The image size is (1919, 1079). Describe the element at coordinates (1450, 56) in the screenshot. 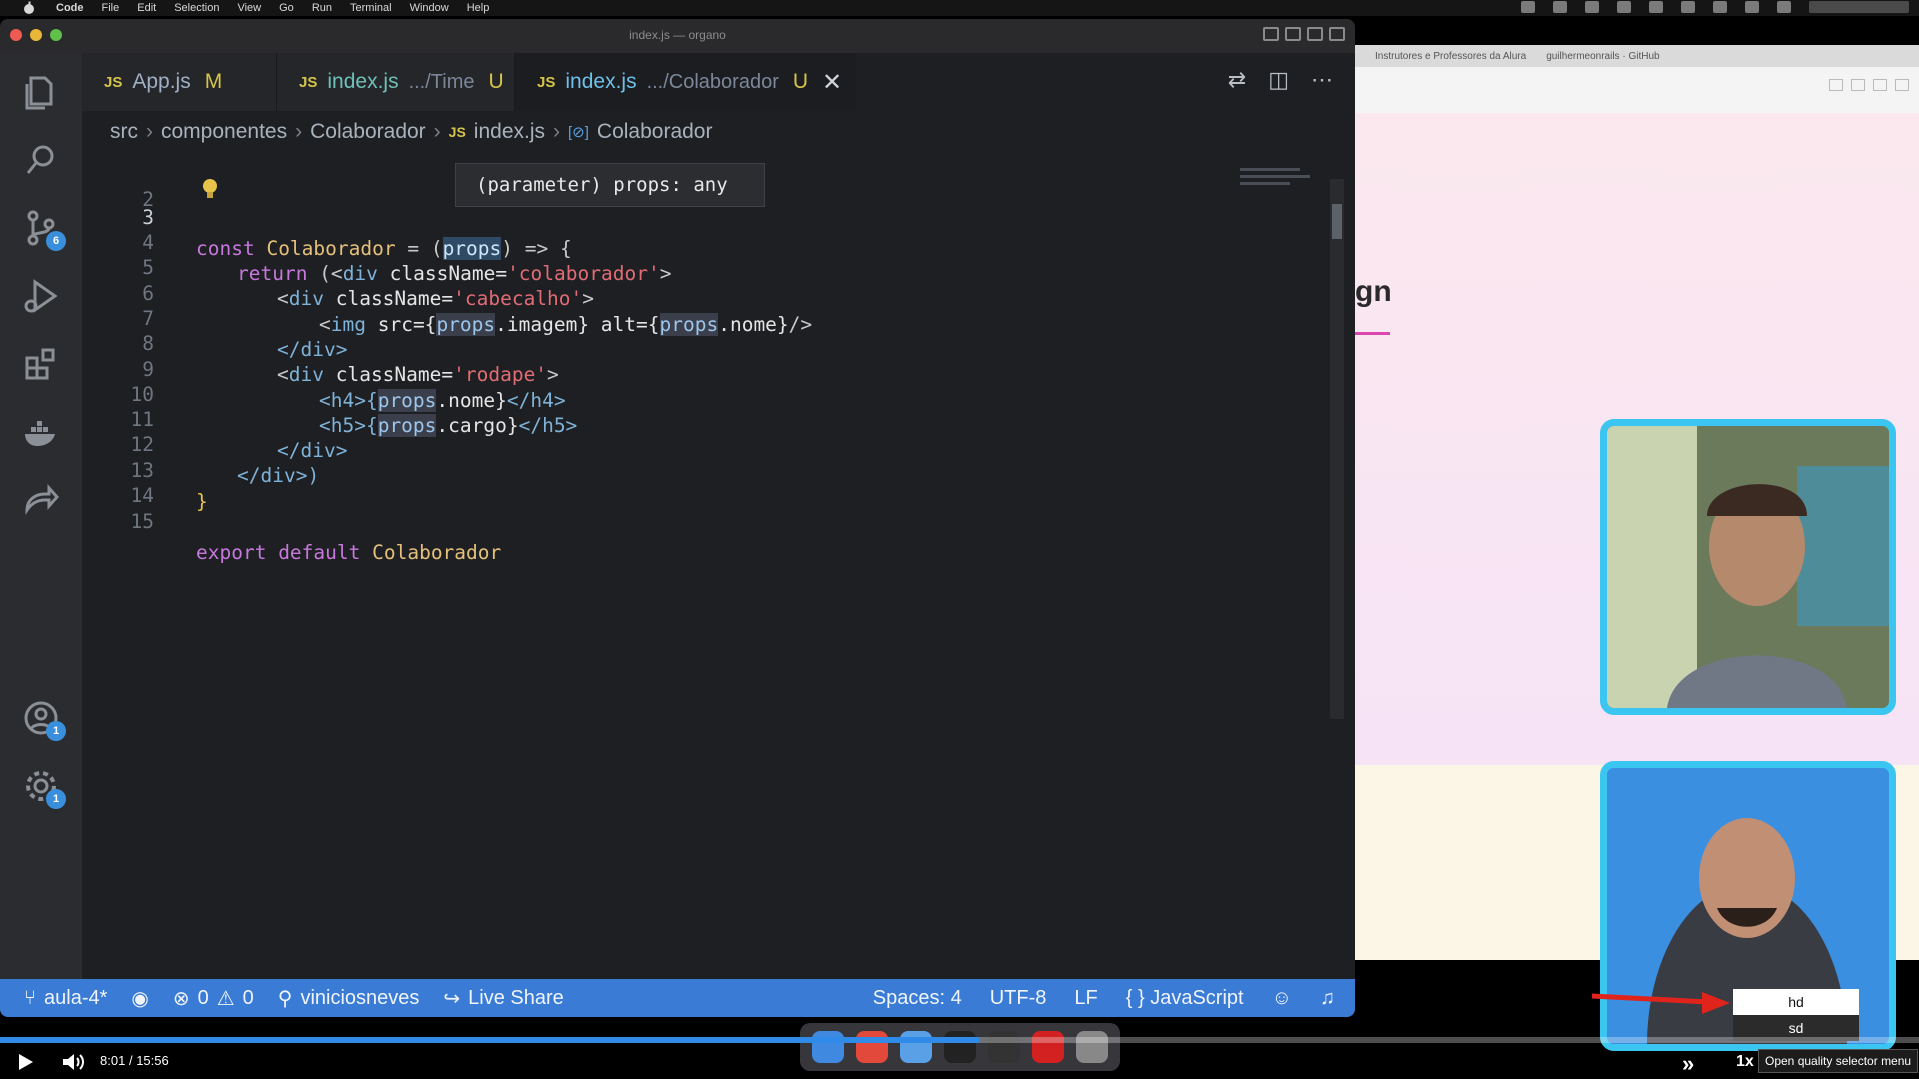

I see `browser-tab: Instrutores e Professores da Alura` at that location.